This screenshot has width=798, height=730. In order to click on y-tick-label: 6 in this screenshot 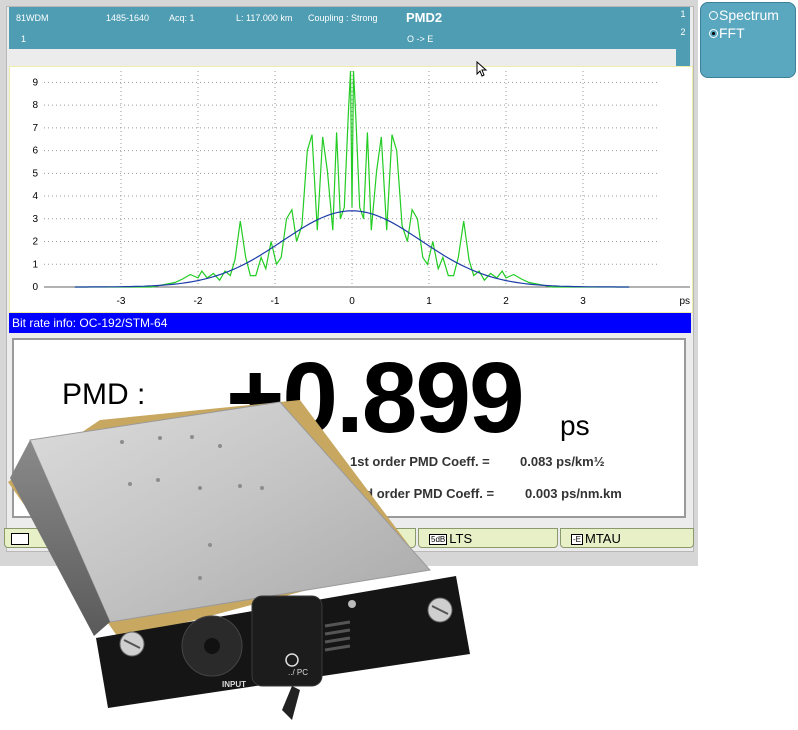, I will do `click(35, 151)`.